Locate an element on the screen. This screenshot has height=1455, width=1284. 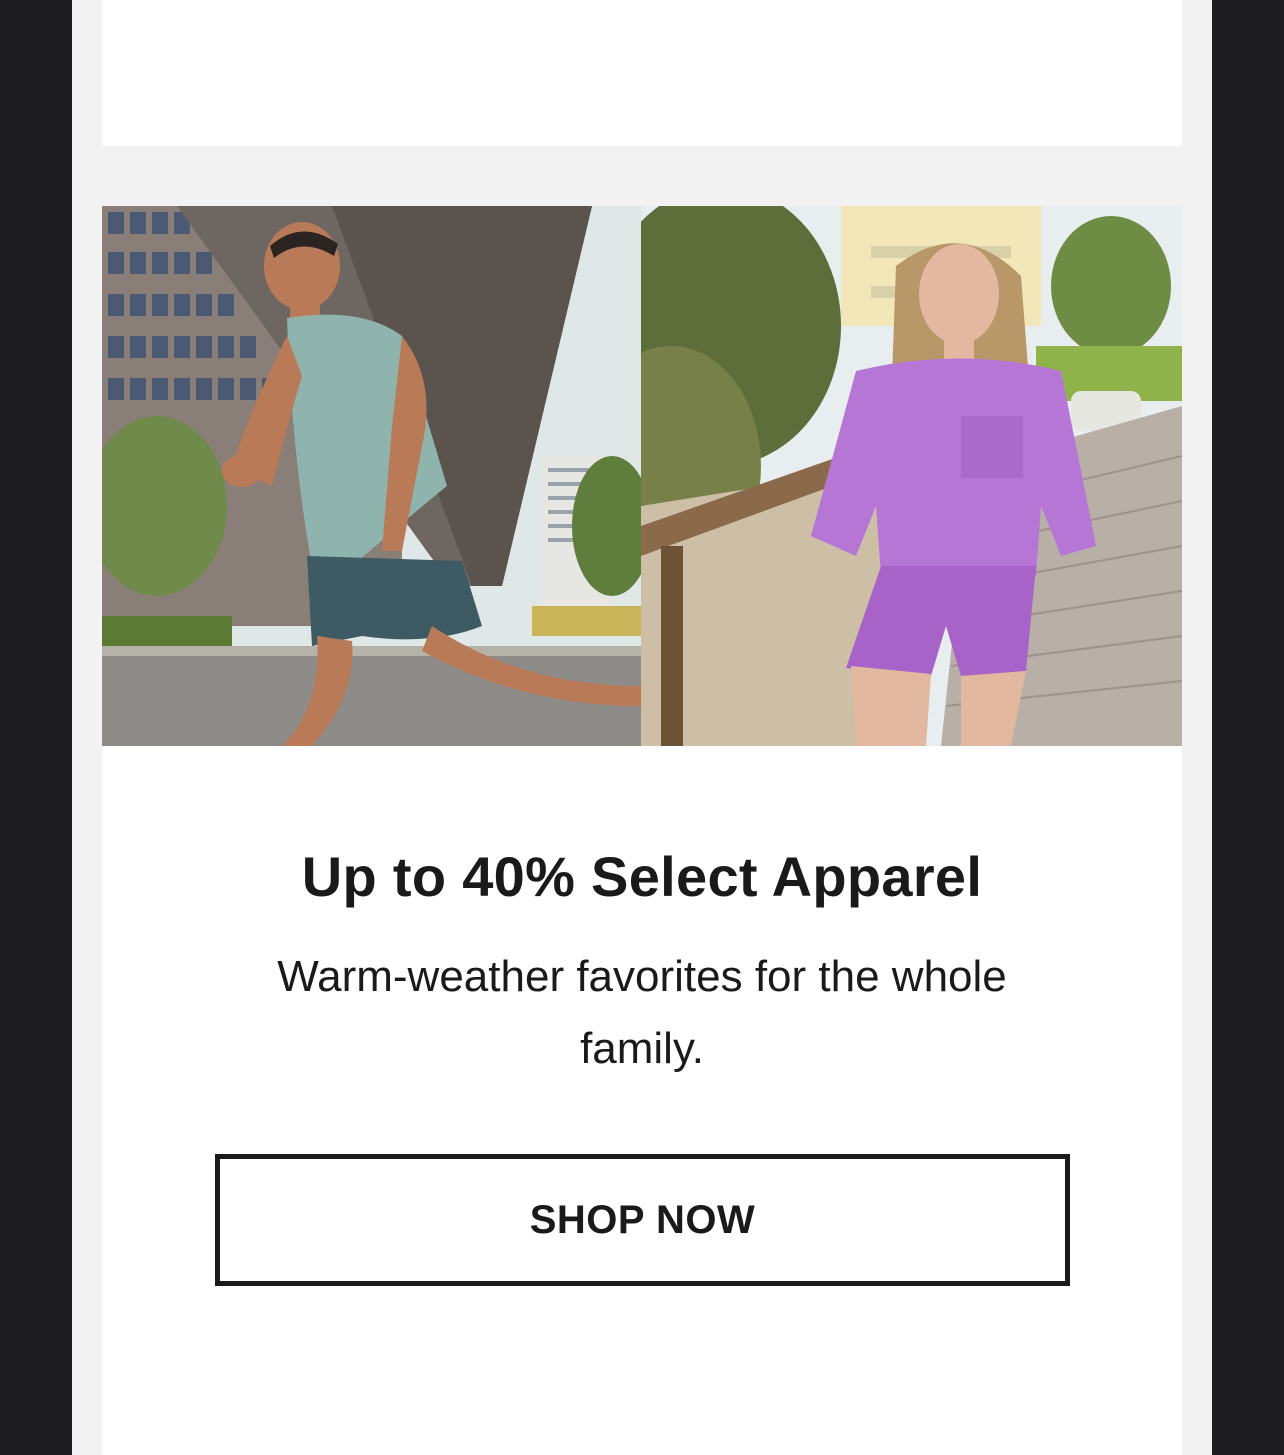
shop-now-button: SHOP NOW is located at coordinates (642, 1220).